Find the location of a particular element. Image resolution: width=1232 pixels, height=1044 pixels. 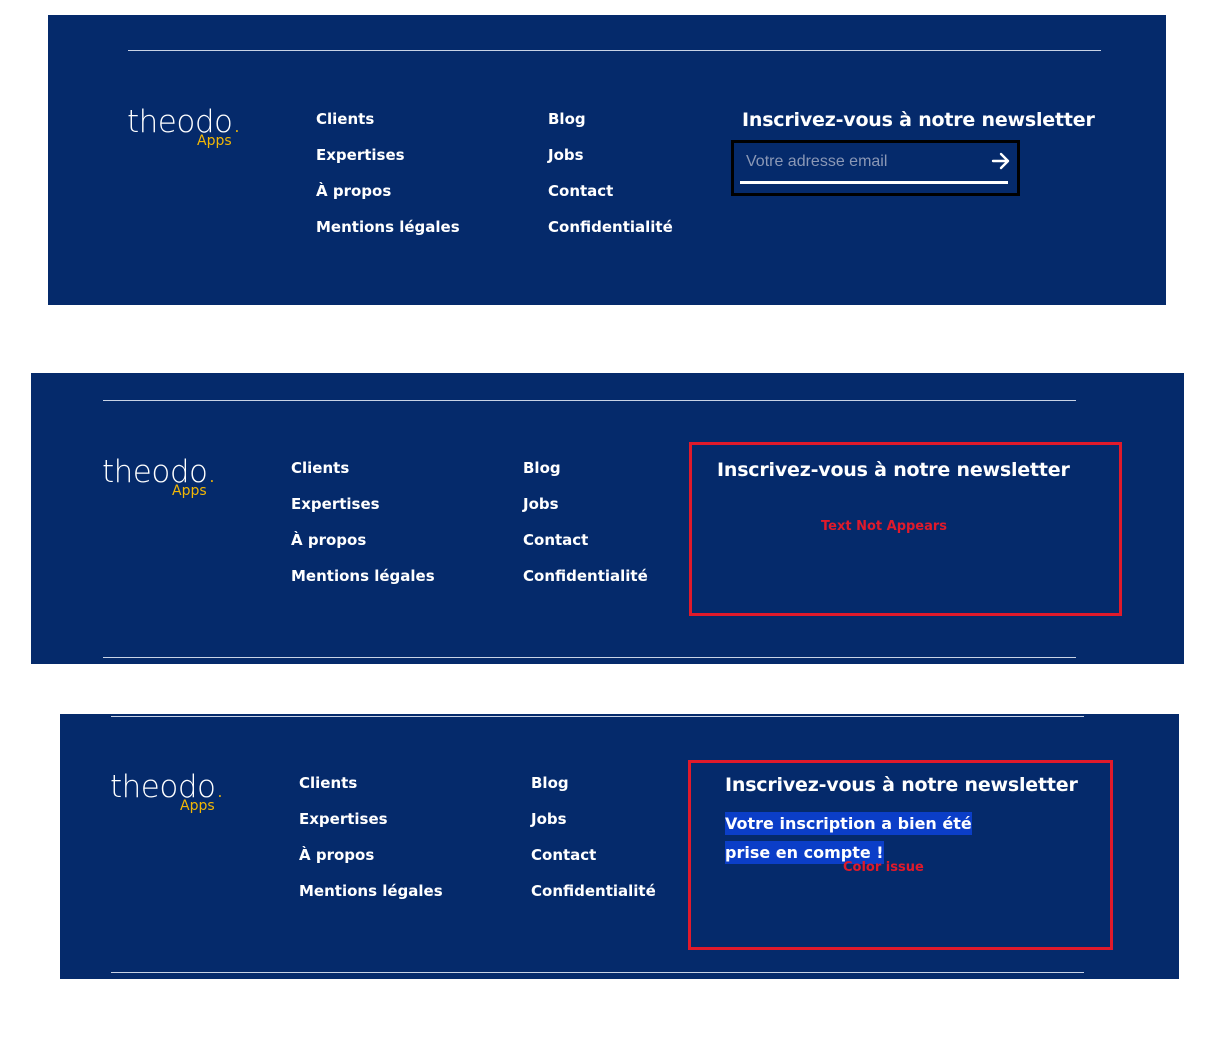

annotation-text-not-appears: Text Not Appears is located at coordinates (884, 526).